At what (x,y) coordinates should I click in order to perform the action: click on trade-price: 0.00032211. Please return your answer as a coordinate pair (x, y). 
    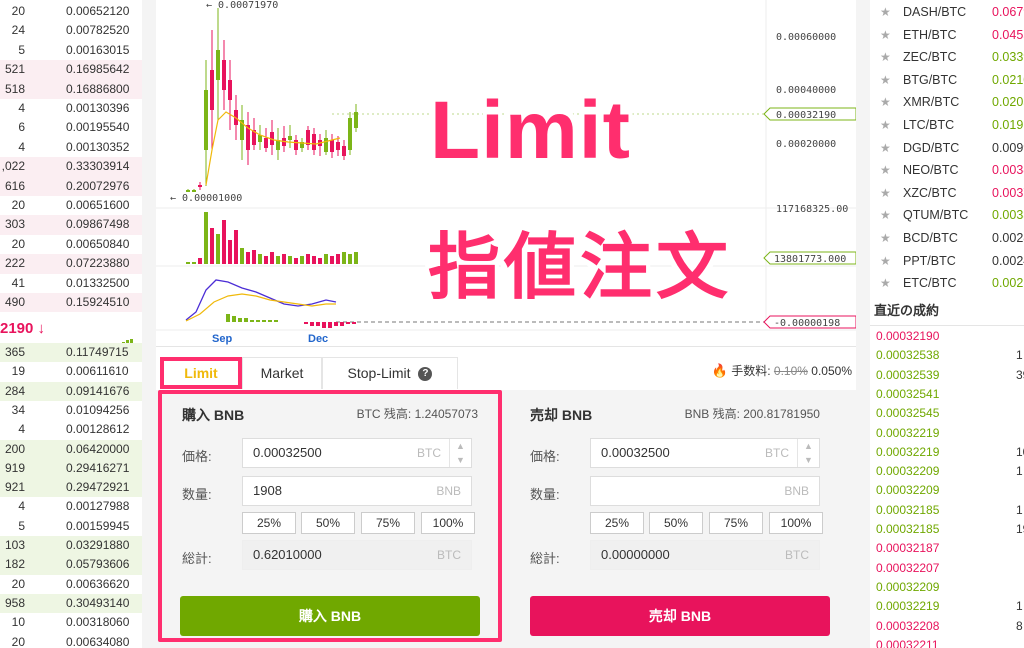
    Looking at the image, I should click on (907, 642).